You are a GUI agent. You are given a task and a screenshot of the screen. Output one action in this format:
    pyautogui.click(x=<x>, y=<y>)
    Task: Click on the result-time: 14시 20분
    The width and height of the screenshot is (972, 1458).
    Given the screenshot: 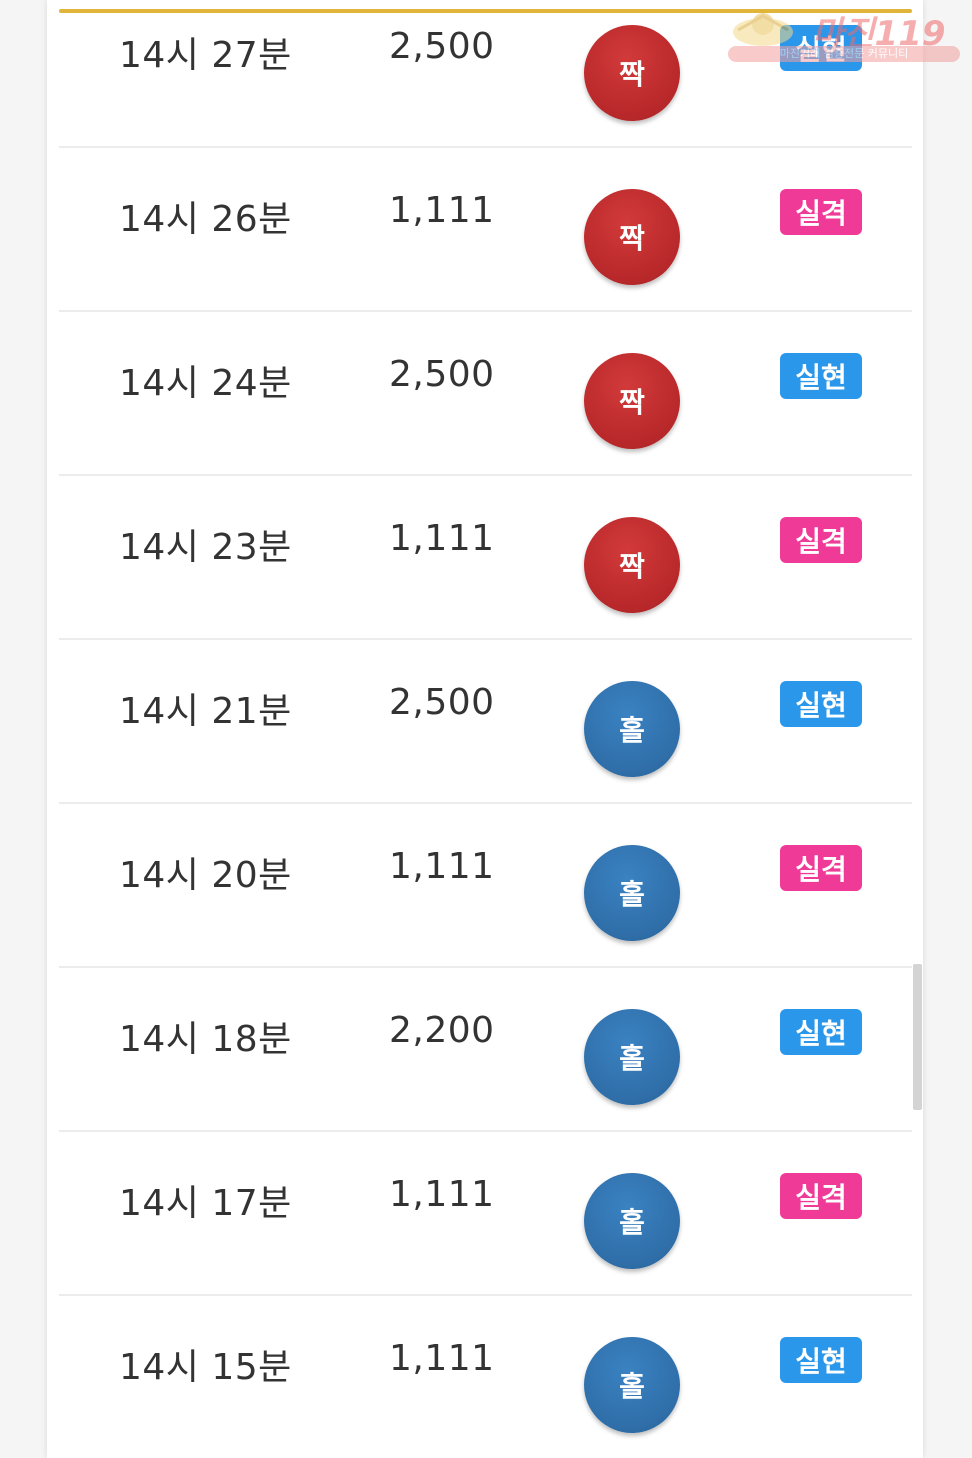 What is the action you would take?
    pyautogui.click(x=205, y=875)
    